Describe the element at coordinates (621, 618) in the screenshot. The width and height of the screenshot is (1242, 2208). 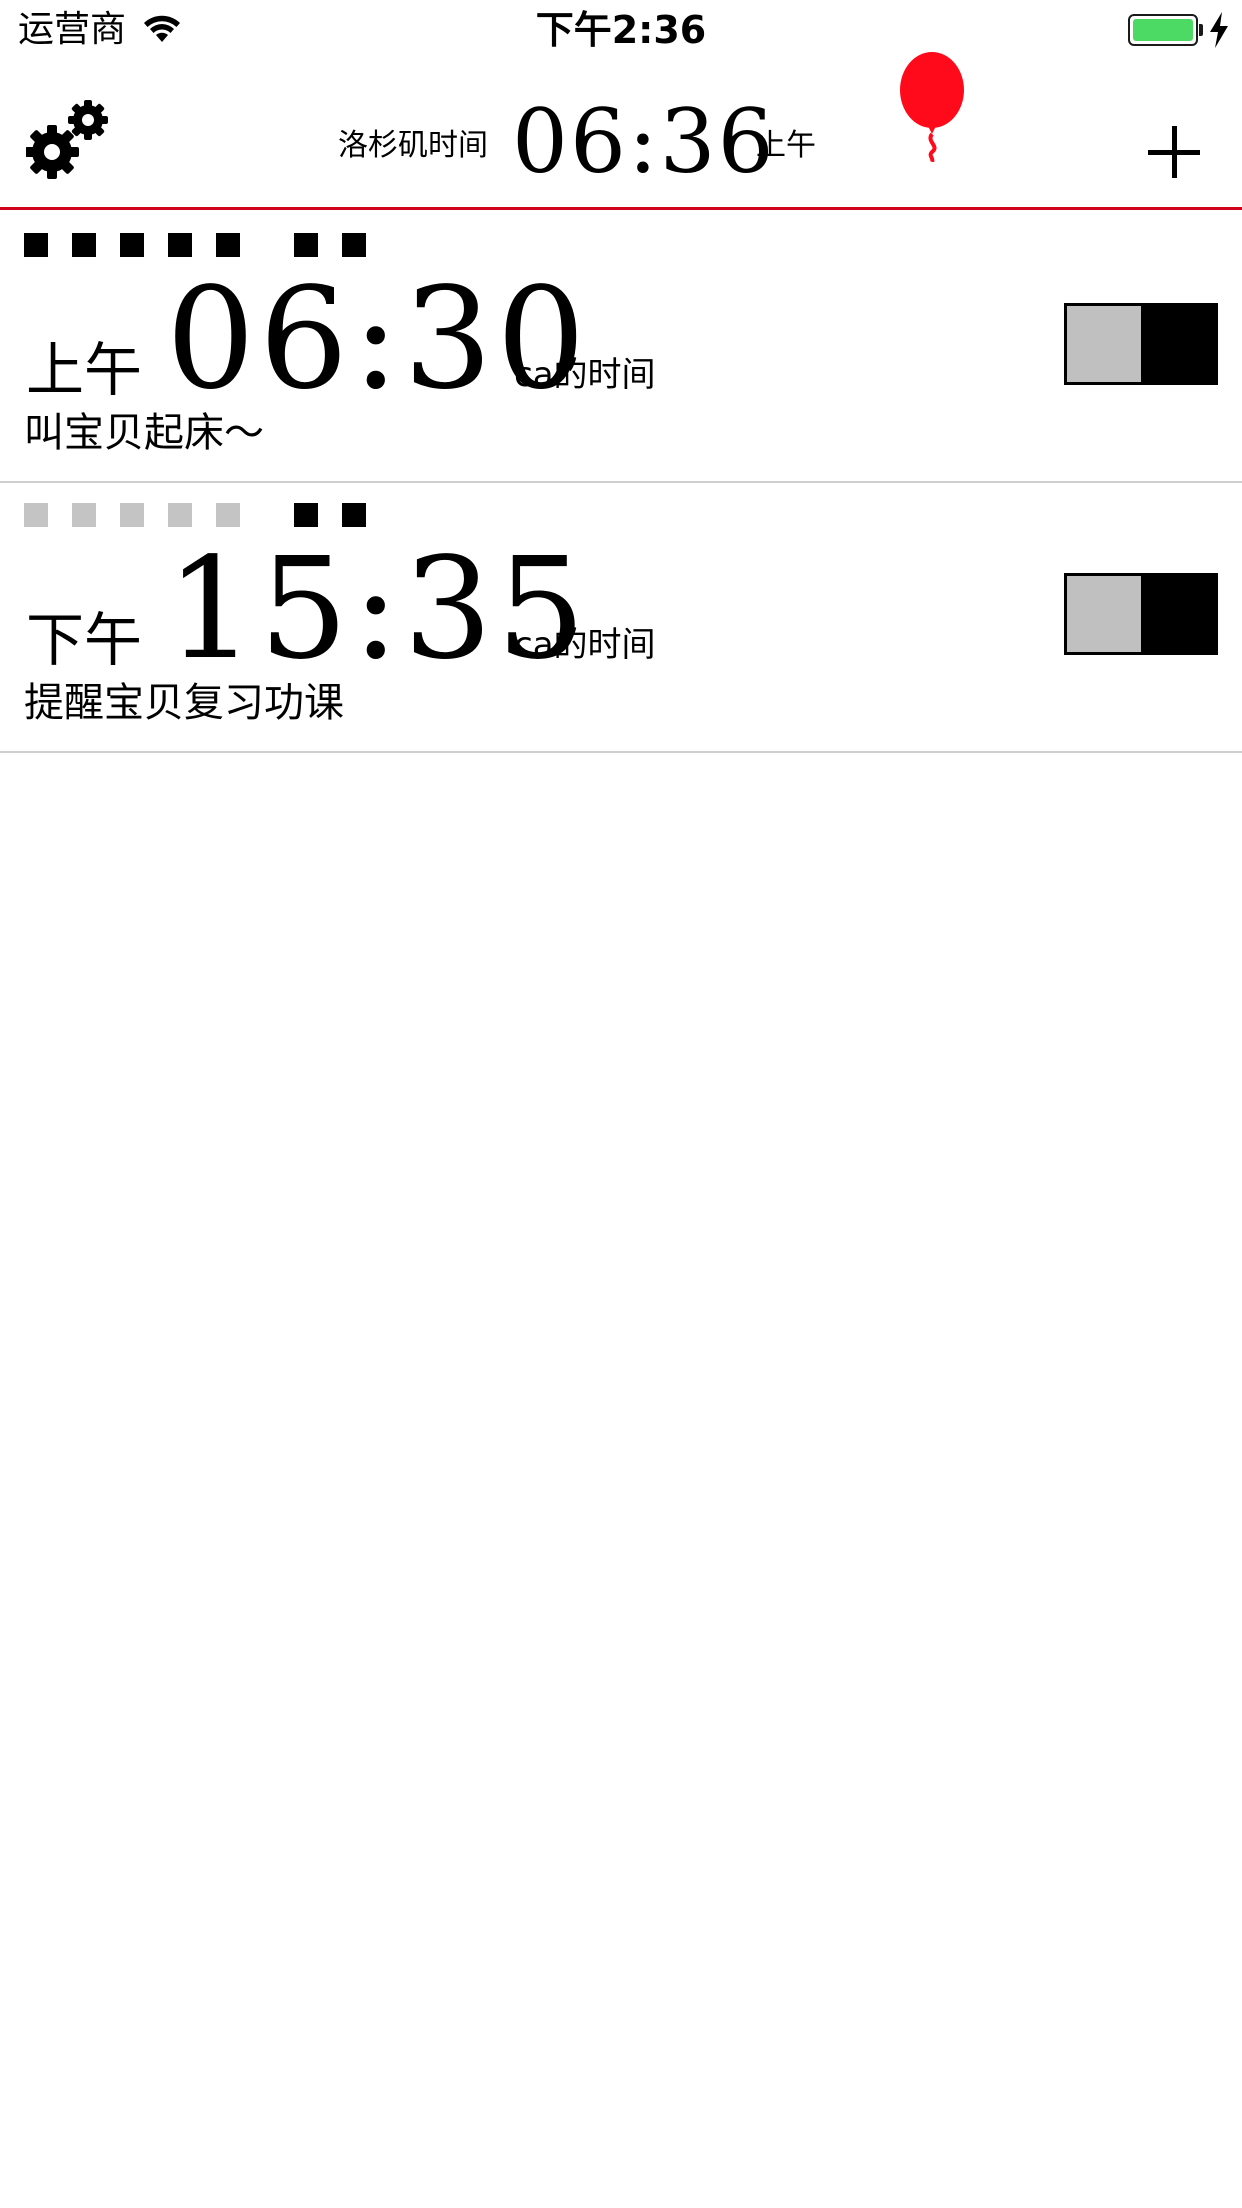
I see `alarm-row: 下午 15:35 ca的时间 提醒宝贝复习功课` at that location.